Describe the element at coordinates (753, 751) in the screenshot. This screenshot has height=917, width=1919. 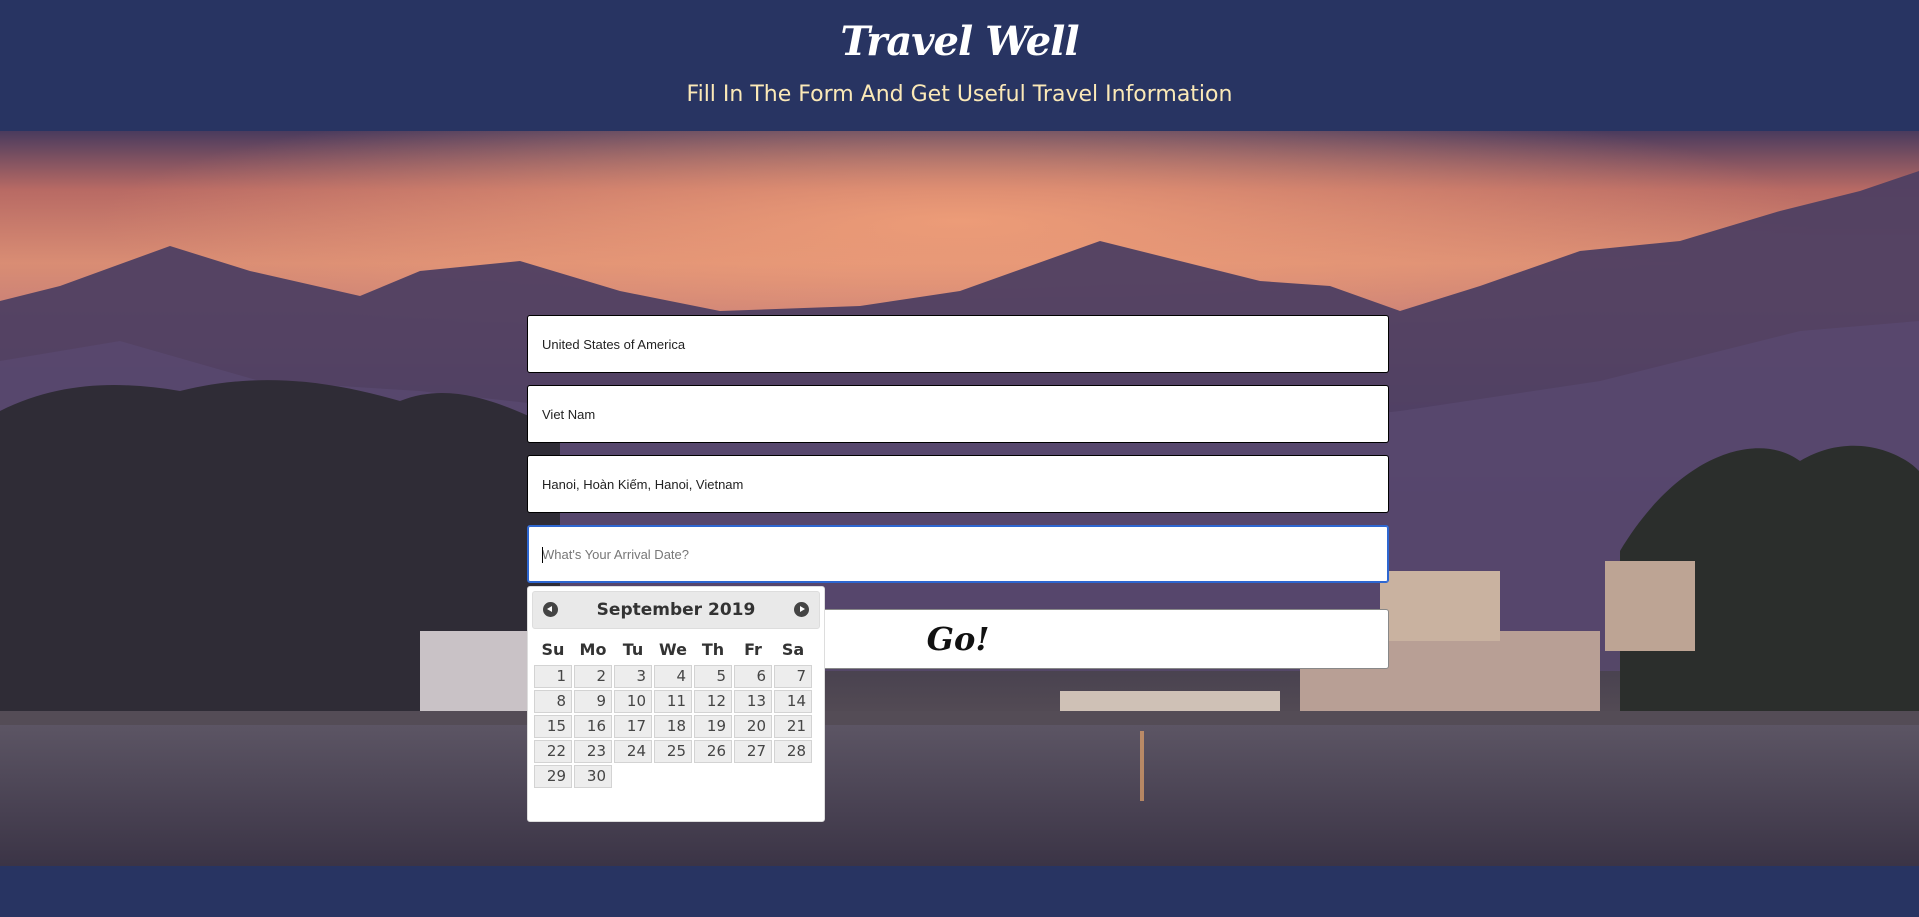
I see `day-cell: 27` at that location.